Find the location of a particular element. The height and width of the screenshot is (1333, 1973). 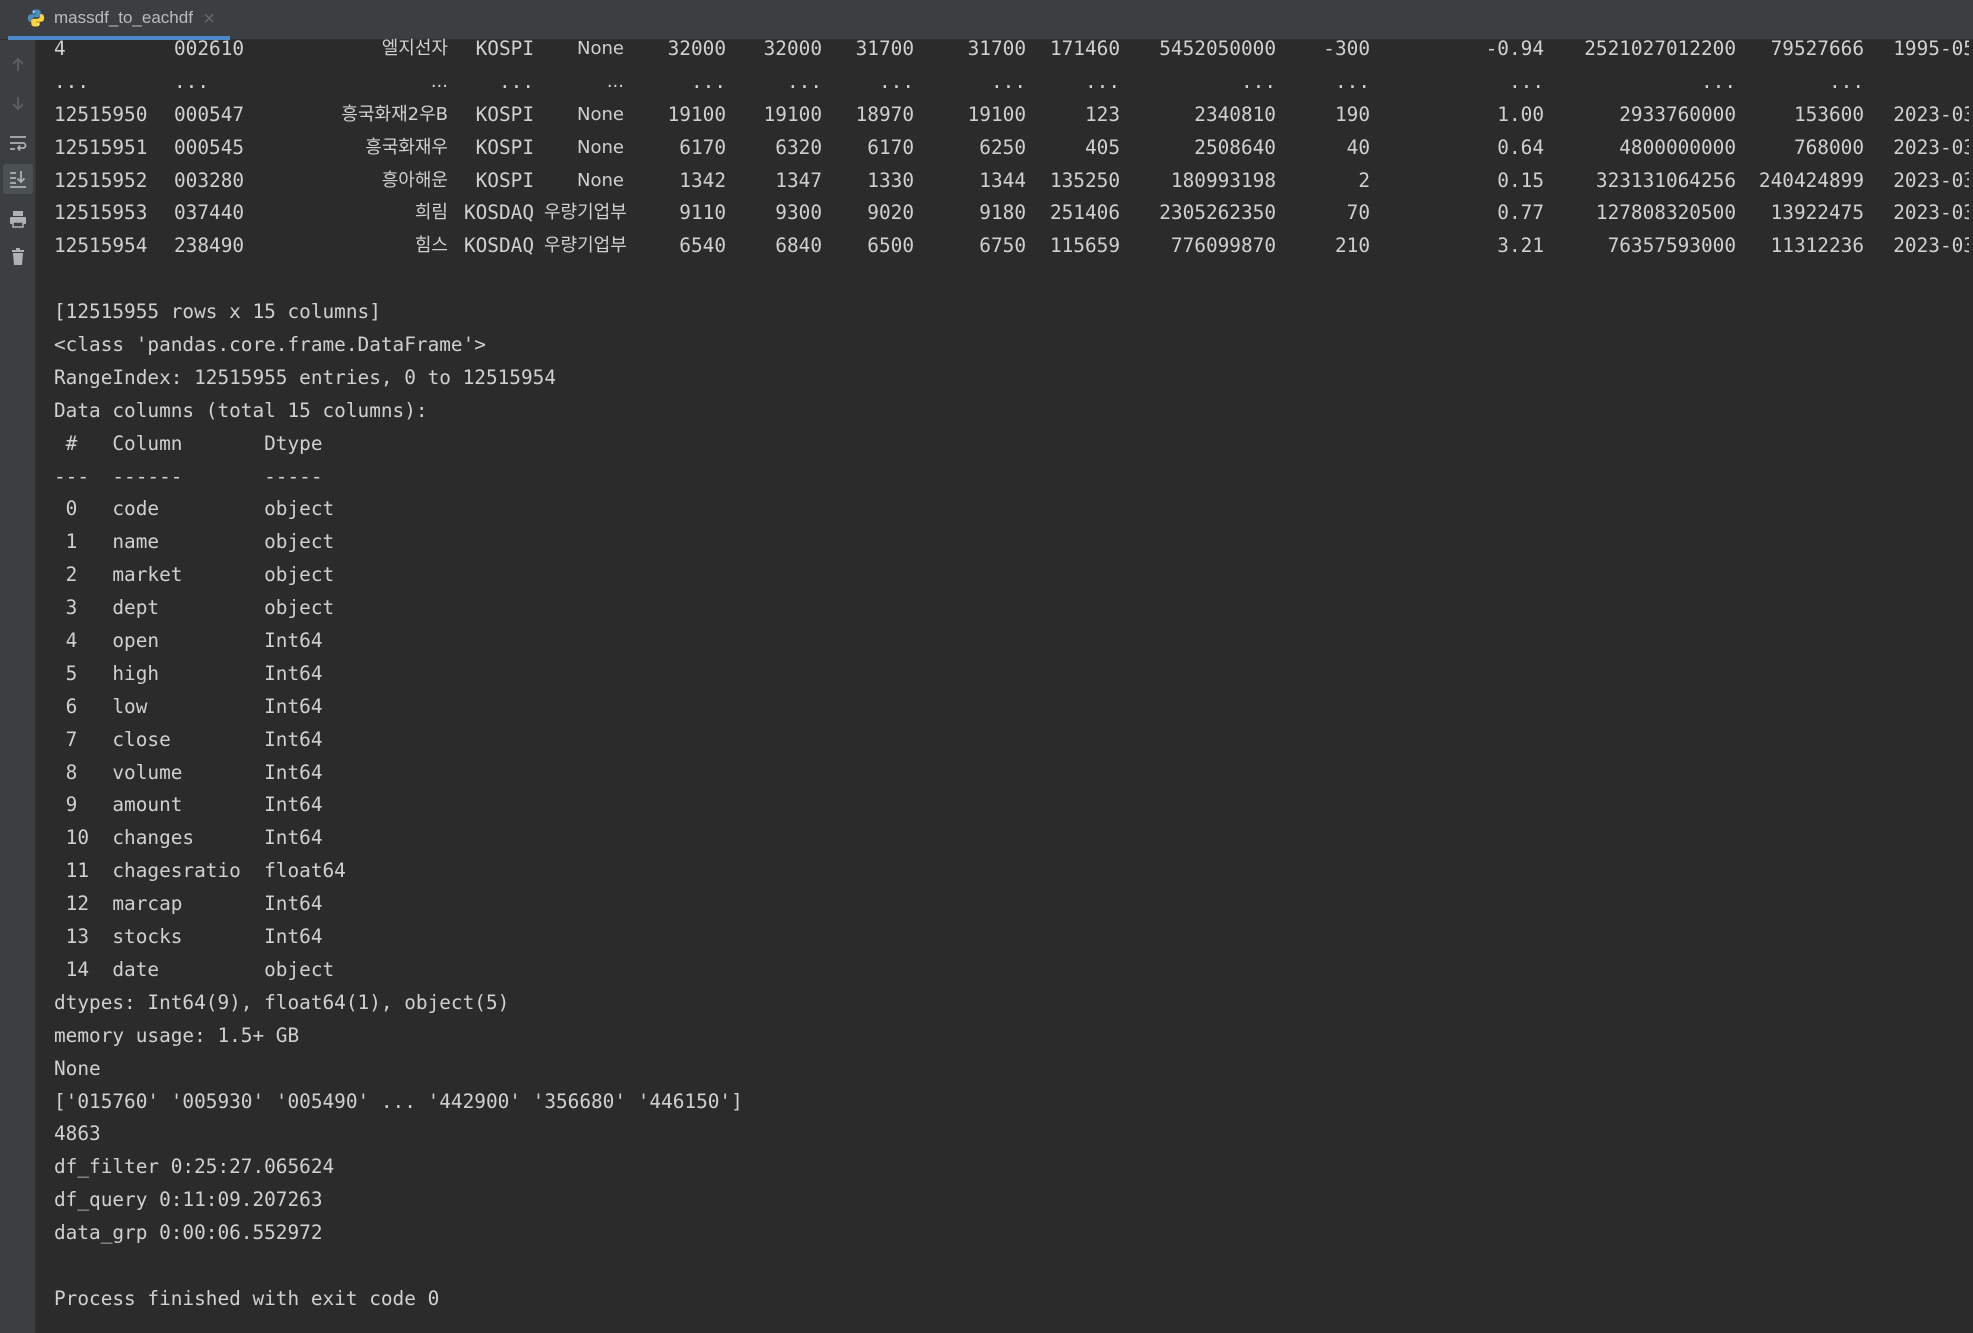

up-arrow-button is located at coordinates (18, 65).